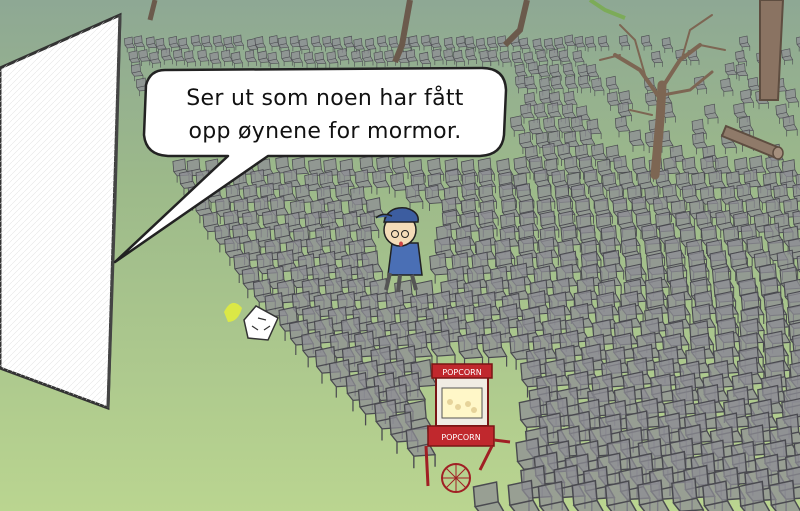  Describe the element at coordinates (61, 211) in the screenshot. I see `projector-screen` at that location.